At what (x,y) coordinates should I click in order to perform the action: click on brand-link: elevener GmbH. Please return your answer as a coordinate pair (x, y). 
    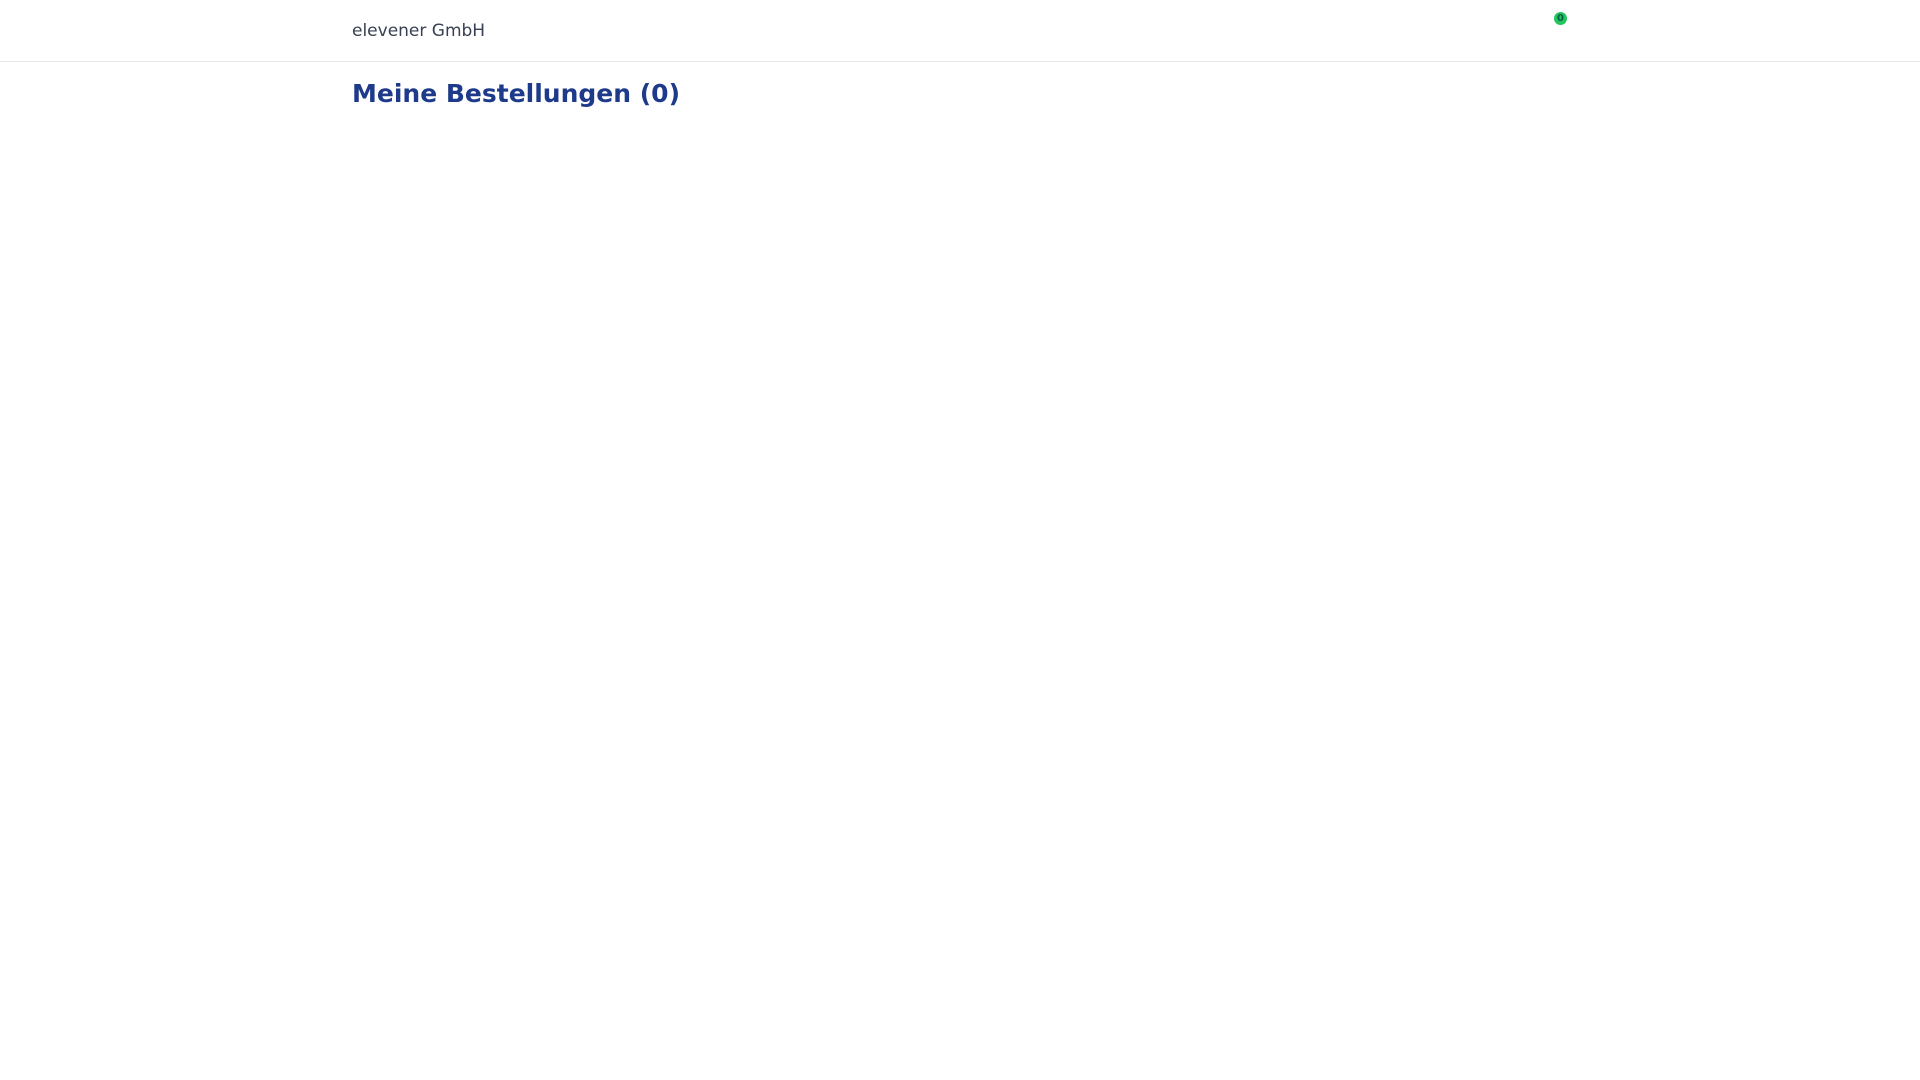
    Looking at the image, I should click on (418, 31).